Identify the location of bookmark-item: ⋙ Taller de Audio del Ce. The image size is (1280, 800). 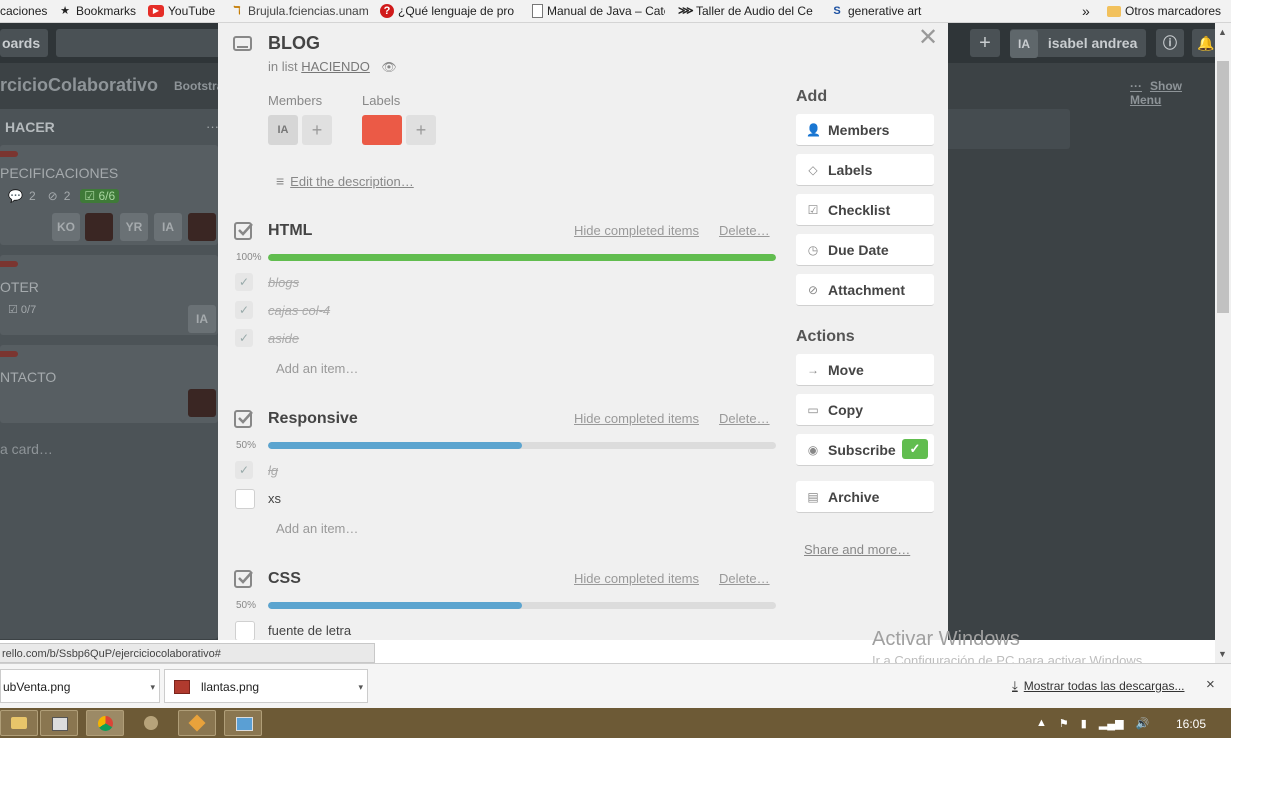
(745, 11).